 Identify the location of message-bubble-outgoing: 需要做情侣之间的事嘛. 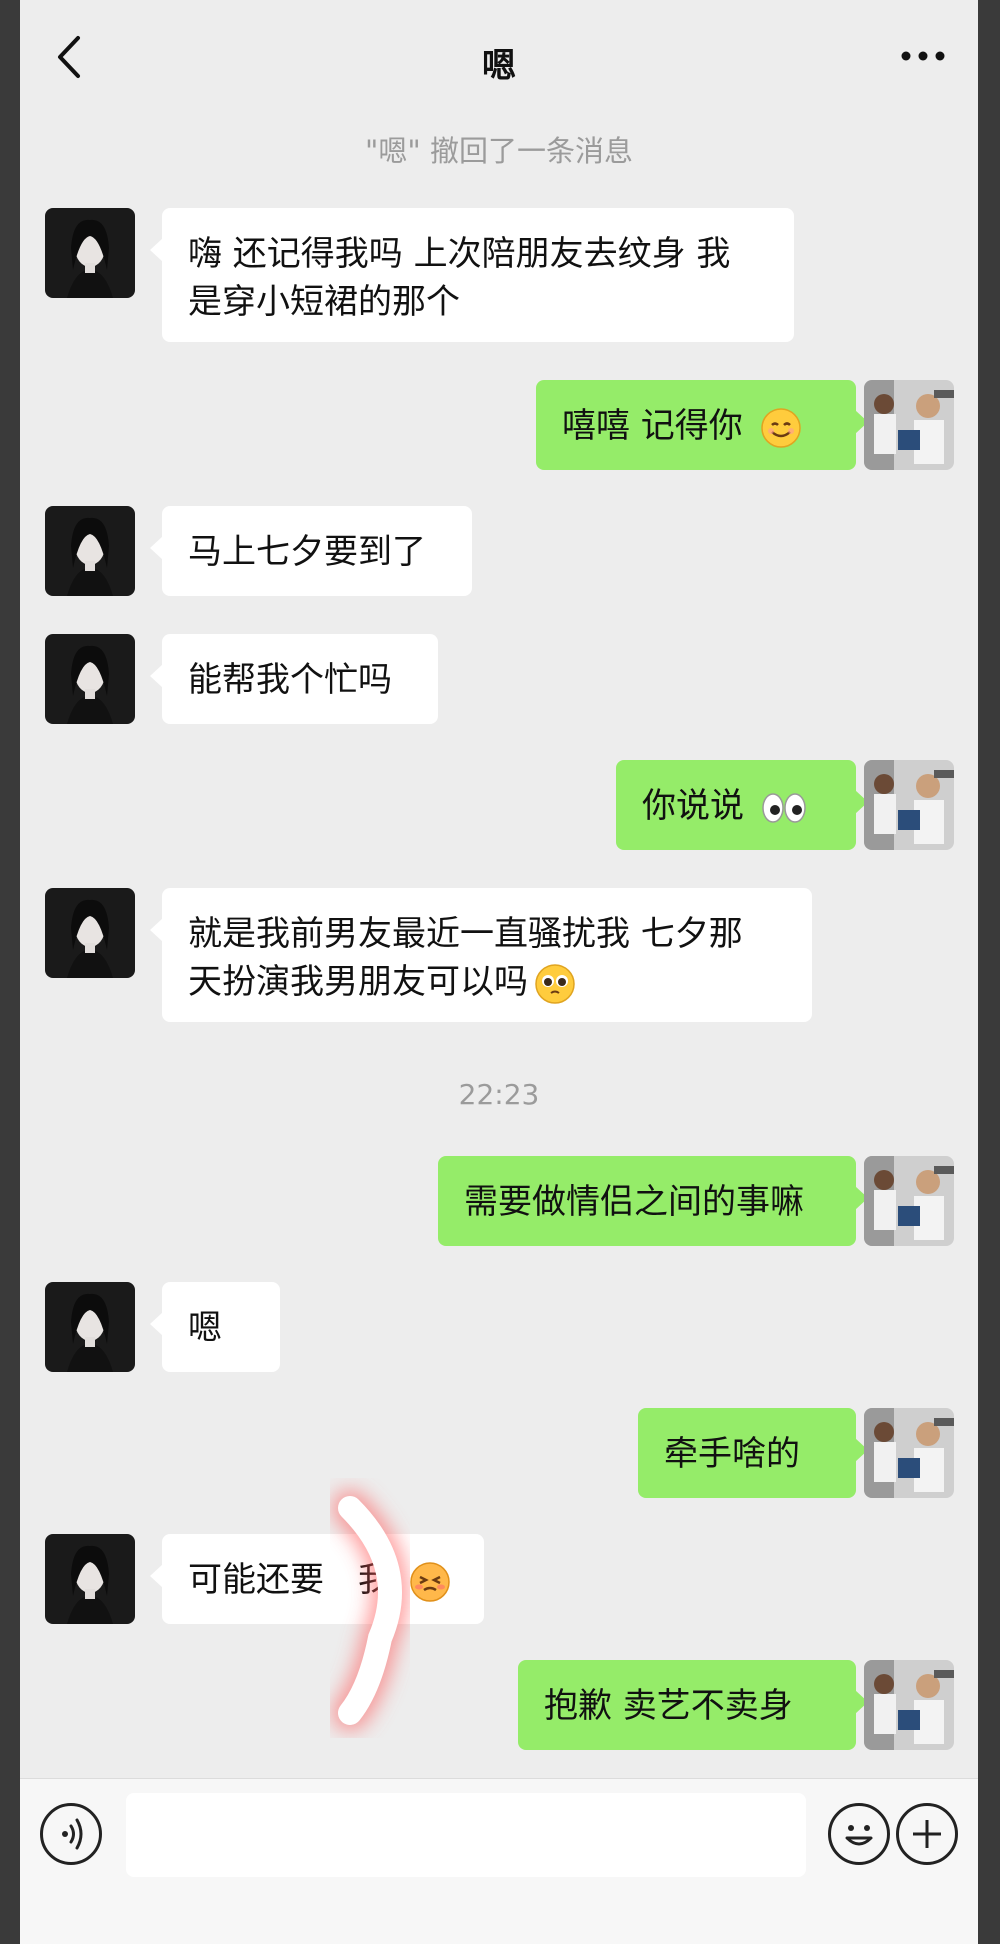
(653, 1201).